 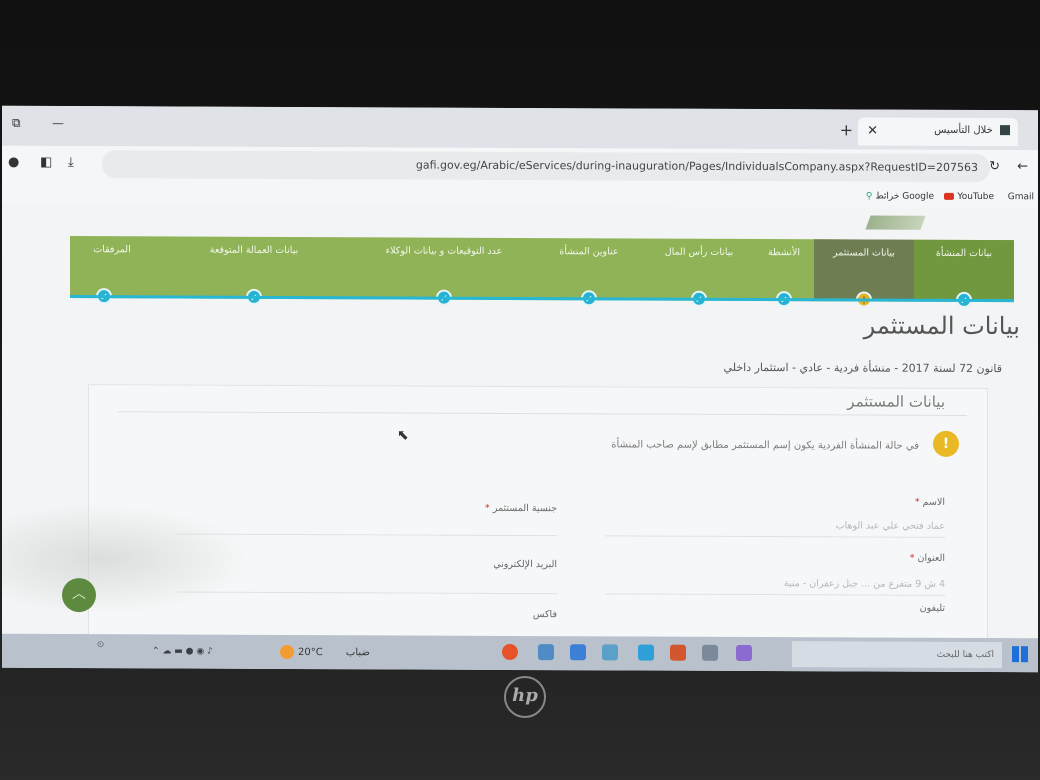 I want to click on scroll-to-top-button: ︿, so click(x=79, y=595).